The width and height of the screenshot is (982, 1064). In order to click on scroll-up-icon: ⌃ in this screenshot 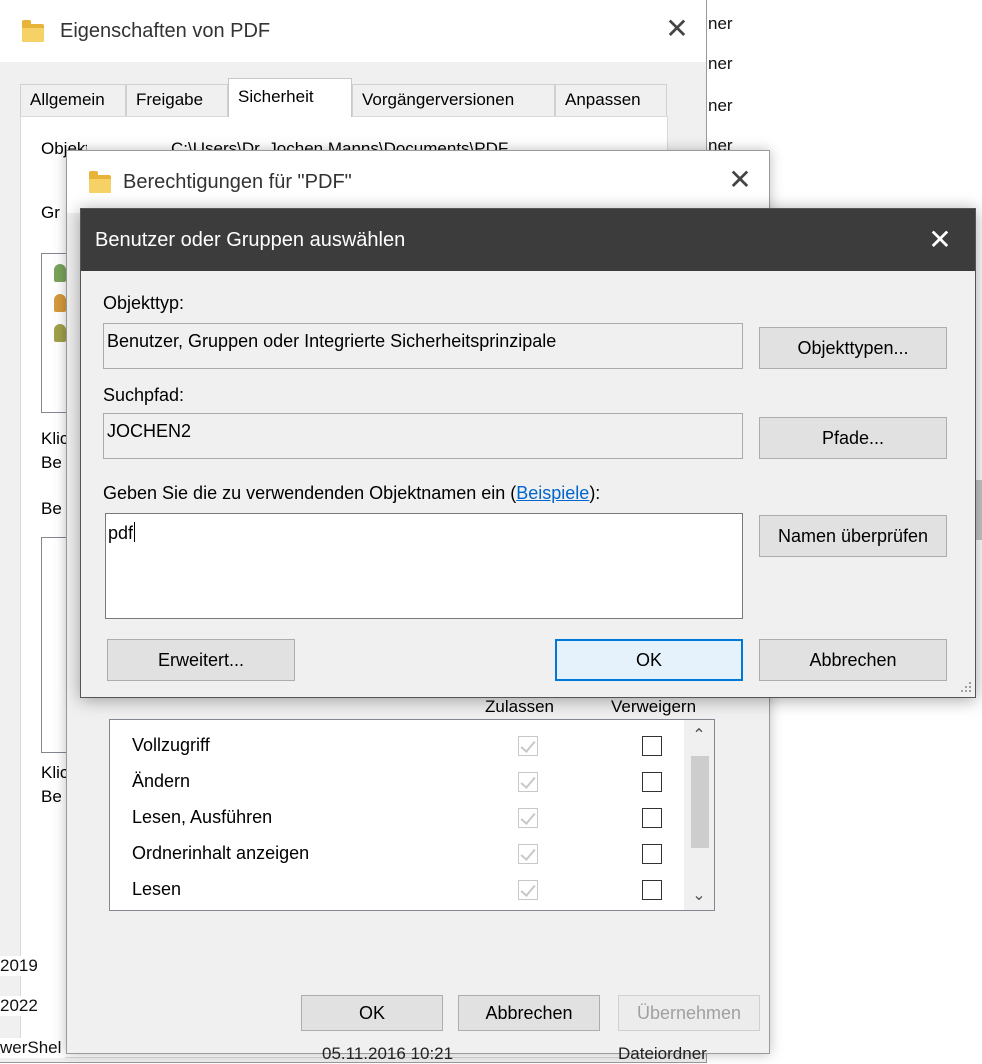, I will do `click(699, 735)`.